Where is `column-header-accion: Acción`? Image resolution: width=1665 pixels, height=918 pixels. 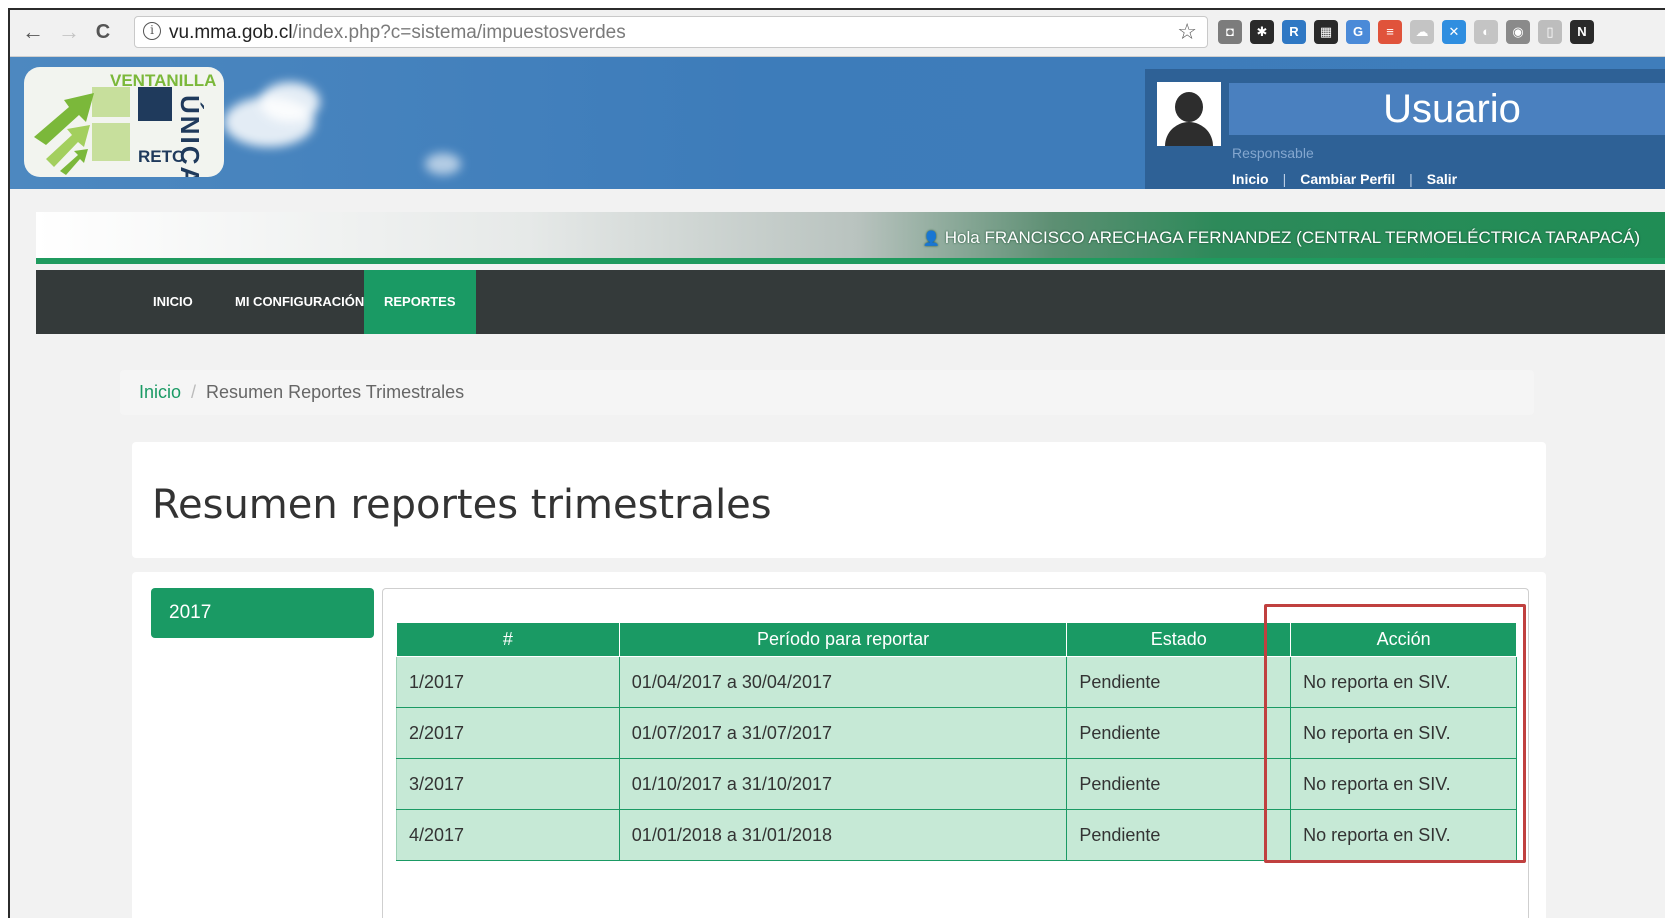 column-header-accion: Acción is located at coordinates (1403, 639).